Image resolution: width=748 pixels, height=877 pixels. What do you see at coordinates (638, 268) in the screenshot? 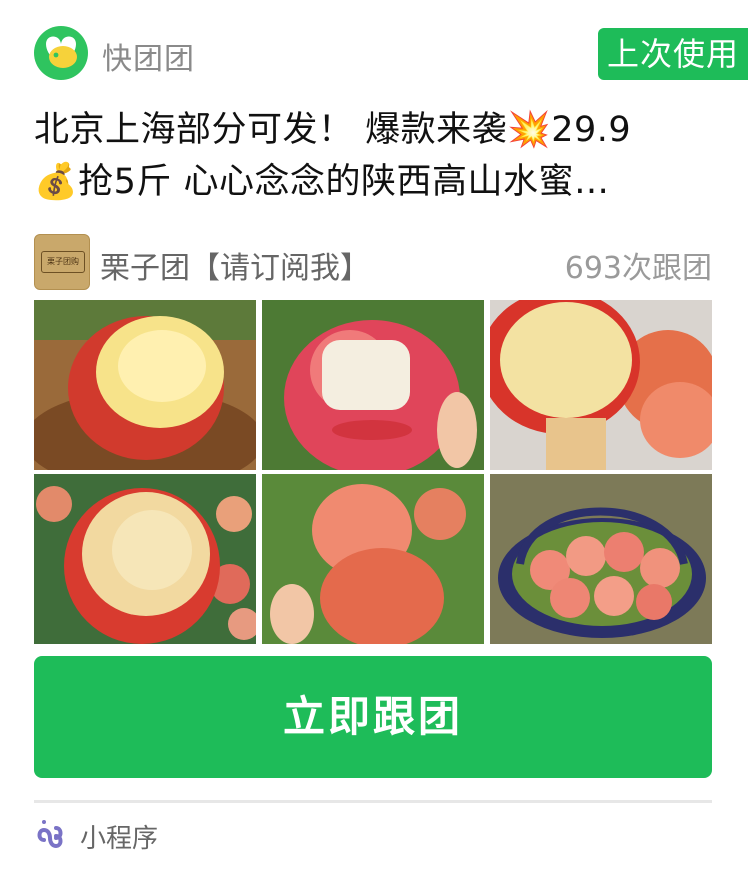
I see `follow-count: 693次跟团` at bounding box center [638, 268].